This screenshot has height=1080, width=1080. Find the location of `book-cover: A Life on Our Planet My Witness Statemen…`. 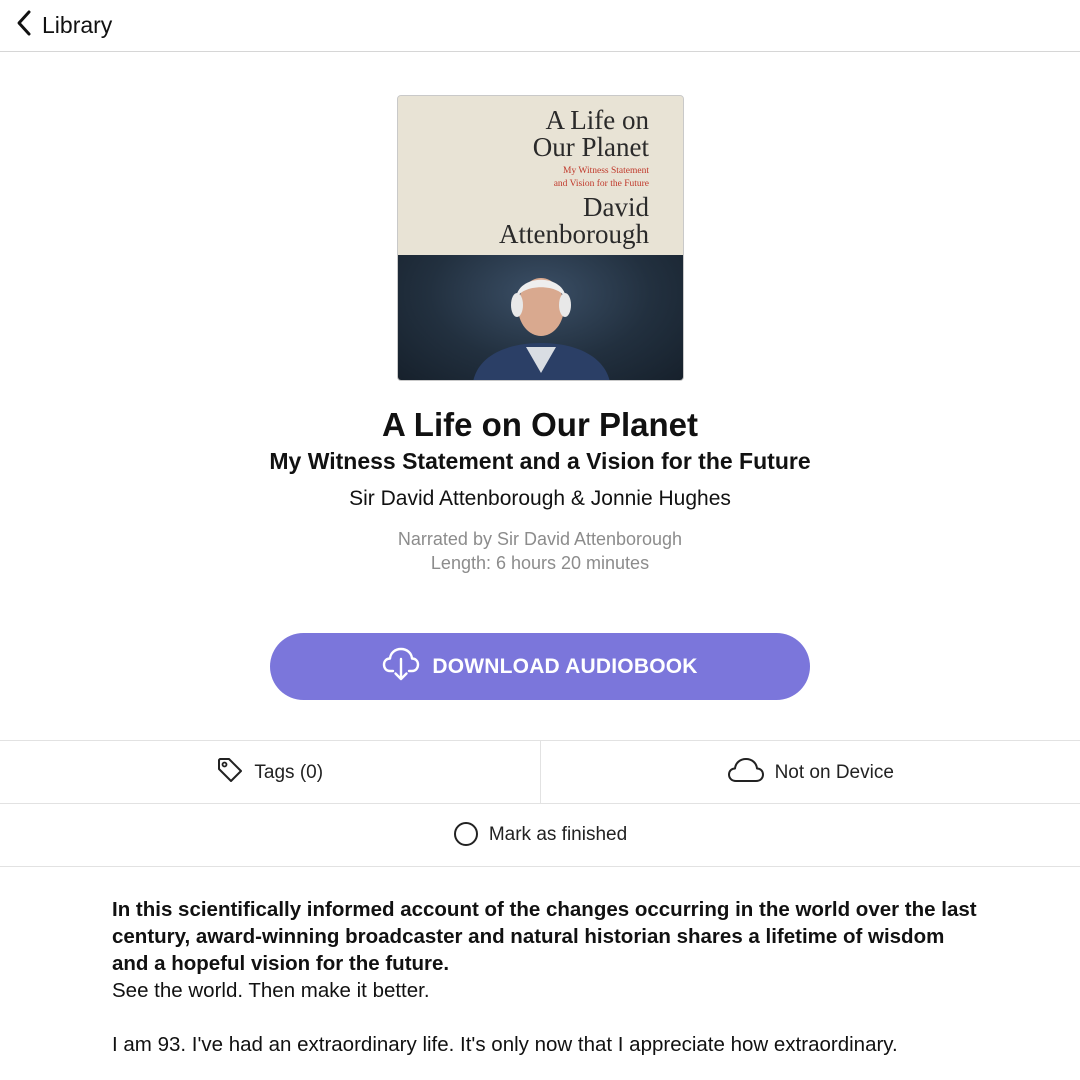

book-cover: A Life on Our Planet My Witness Statemen… is located at coordinates (540, 238).